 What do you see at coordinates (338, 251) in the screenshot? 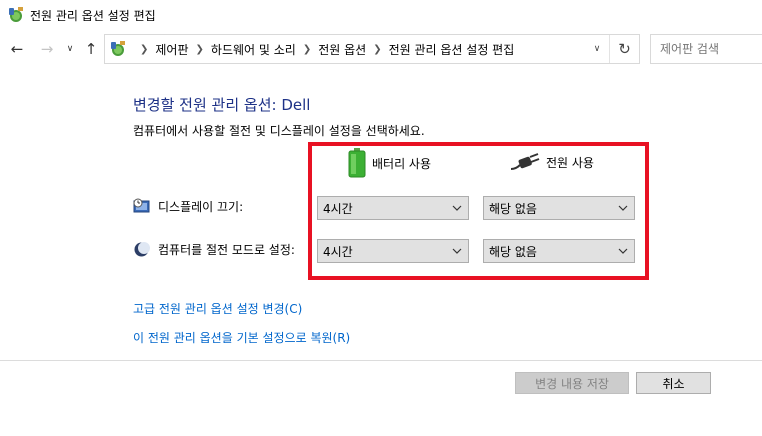
I see `sleep-battery-value: 4시간` at bounding box center [338, 251].